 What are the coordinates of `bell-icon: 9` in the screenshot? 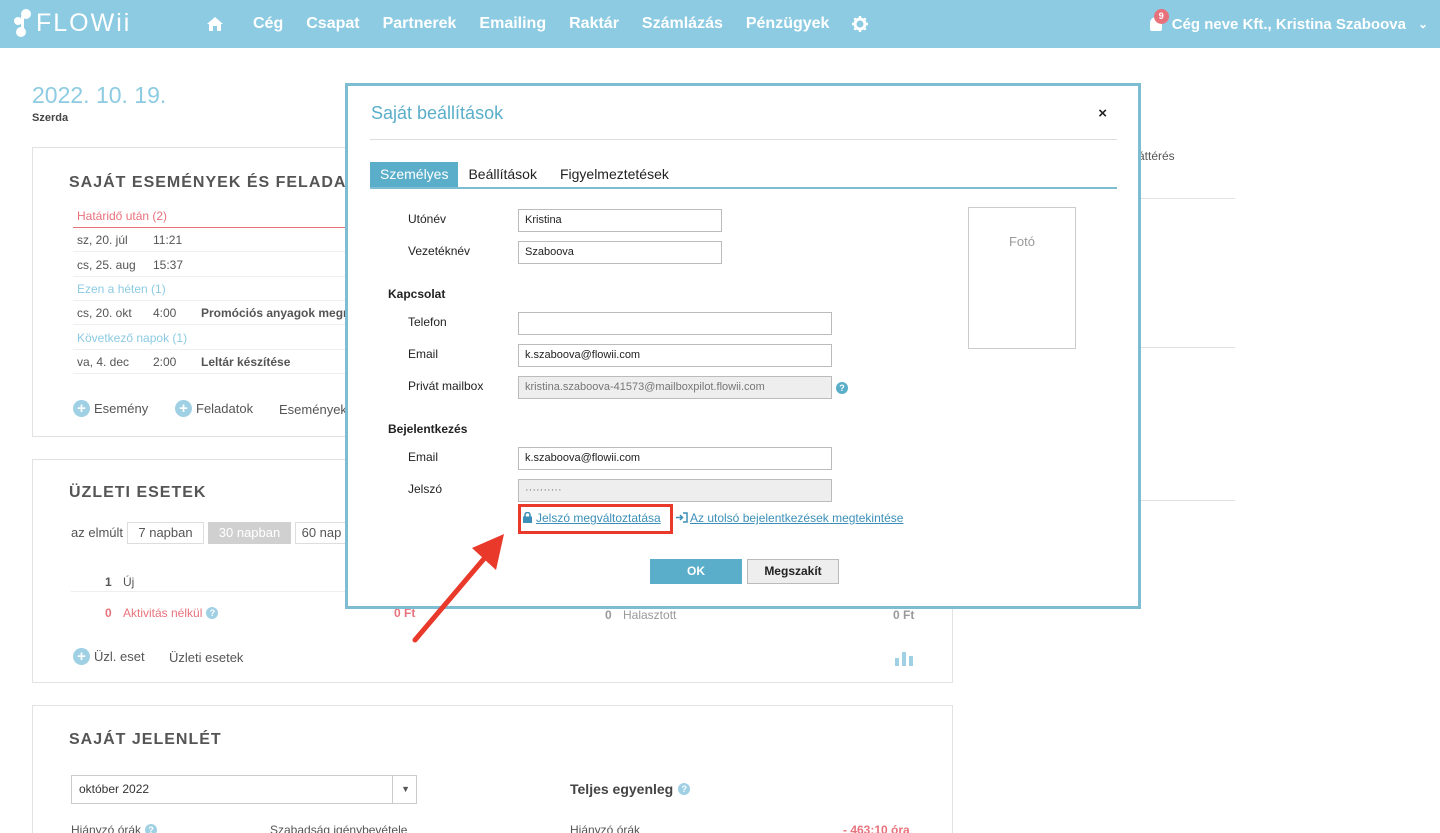 It's located at (1159, 20).